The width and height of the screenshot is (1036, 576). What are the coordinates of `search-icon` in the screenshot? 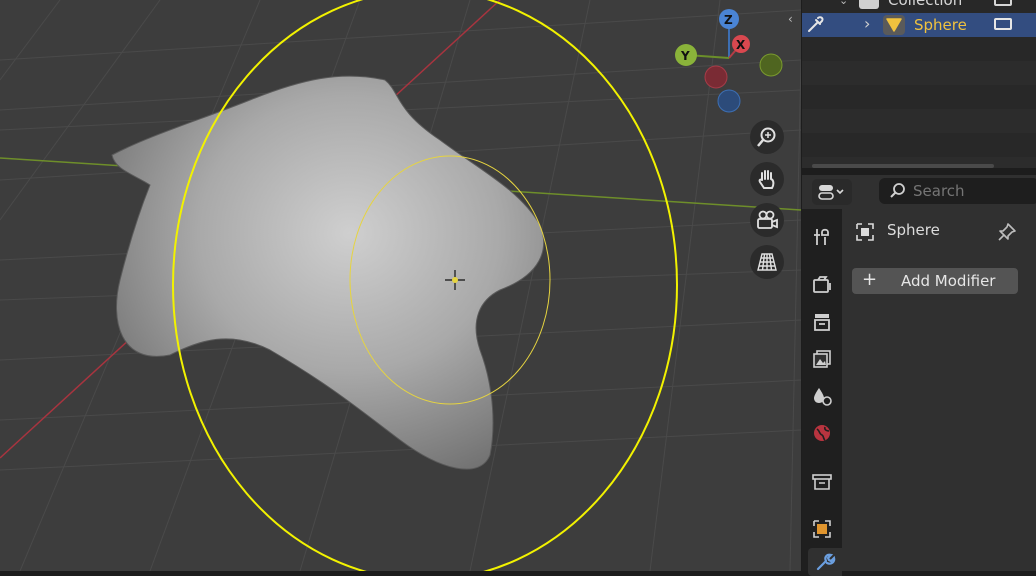 It's located at (897, 190).